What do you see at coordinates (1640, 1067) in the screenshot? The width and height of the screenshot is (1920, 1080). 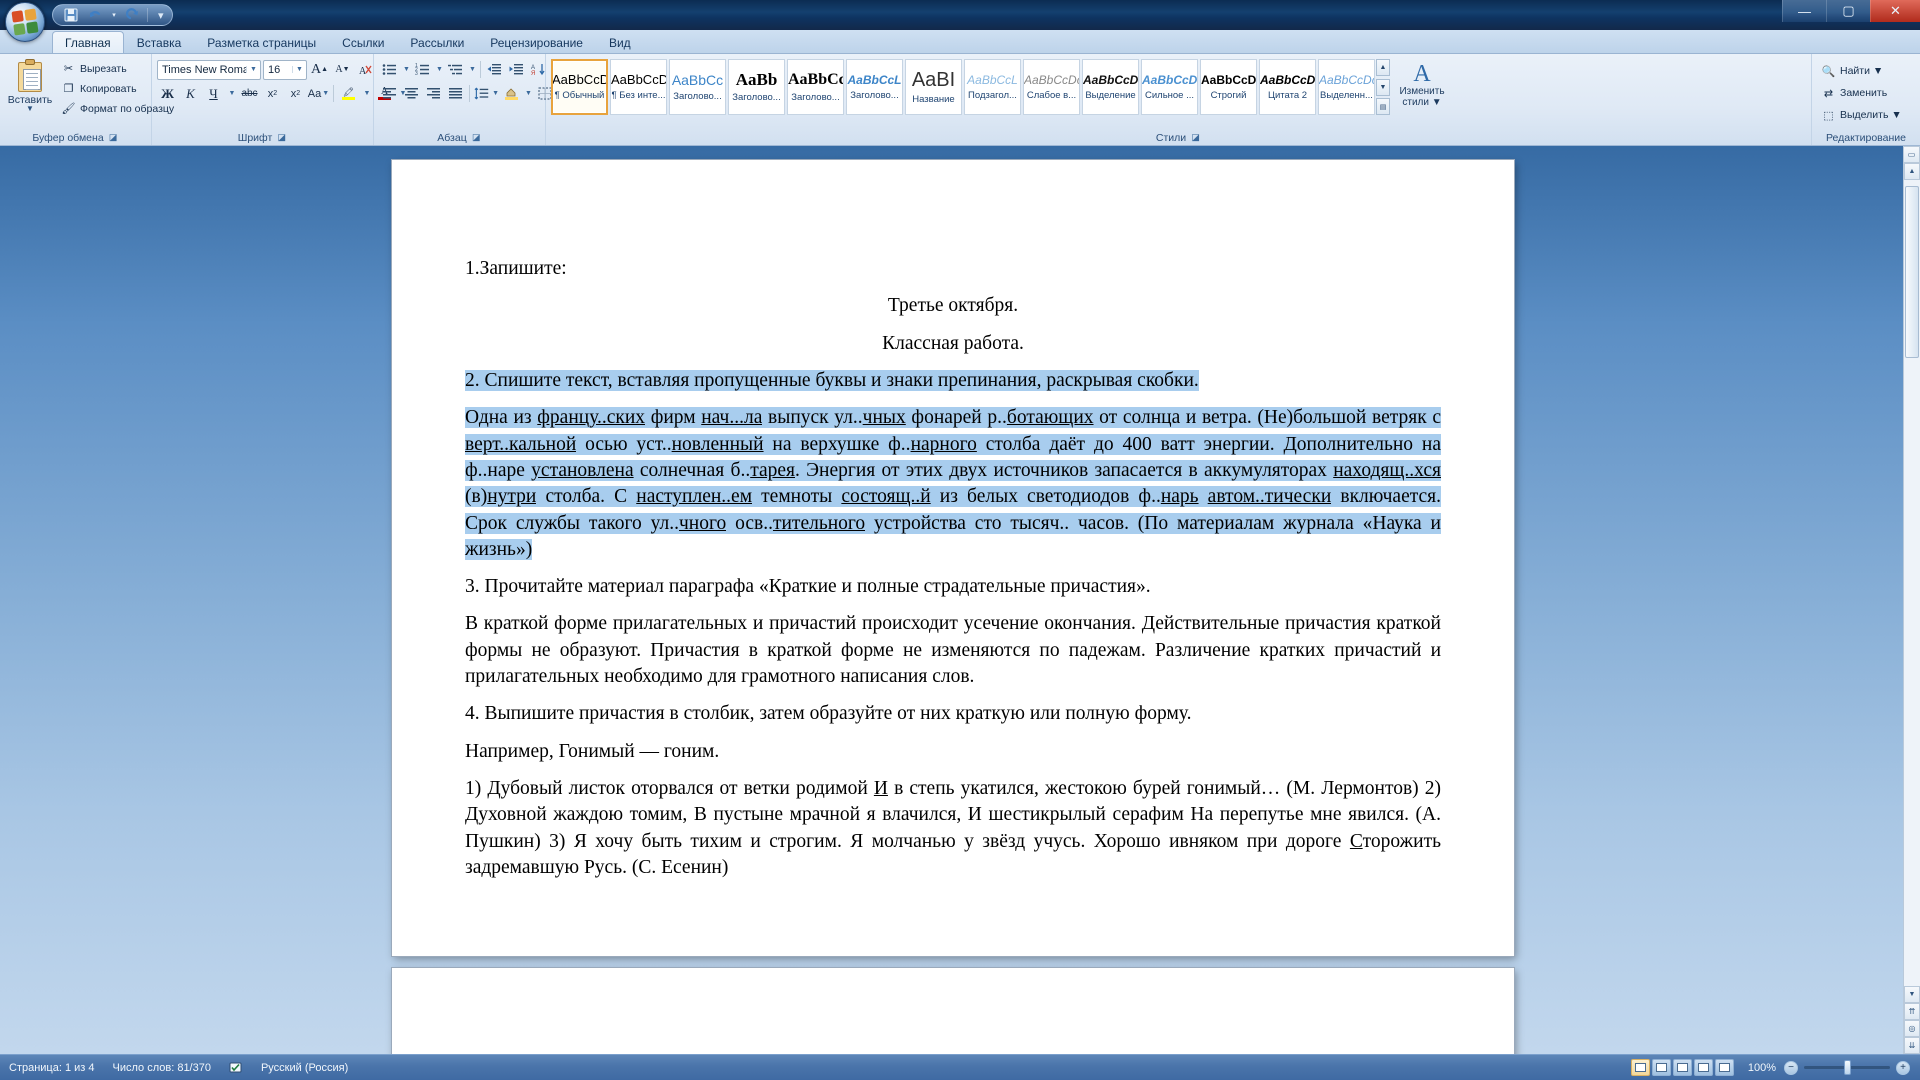 I see `view-print-layout-button` at bounding box center [1640, 1067].